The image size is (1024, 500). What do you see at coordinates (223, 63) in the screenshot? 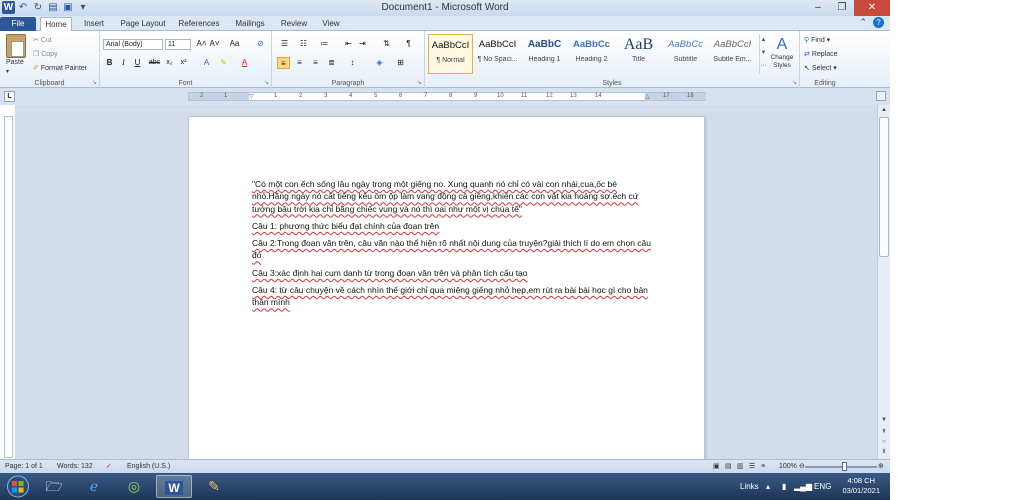
I see `highlight-color-icon: ✎` at bounding box center [223, 63].